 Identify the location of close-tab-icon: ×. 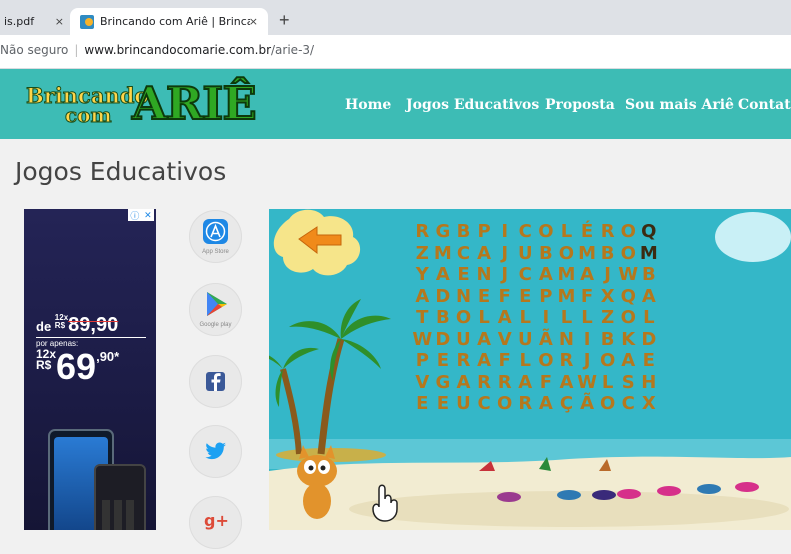
(59, 21).